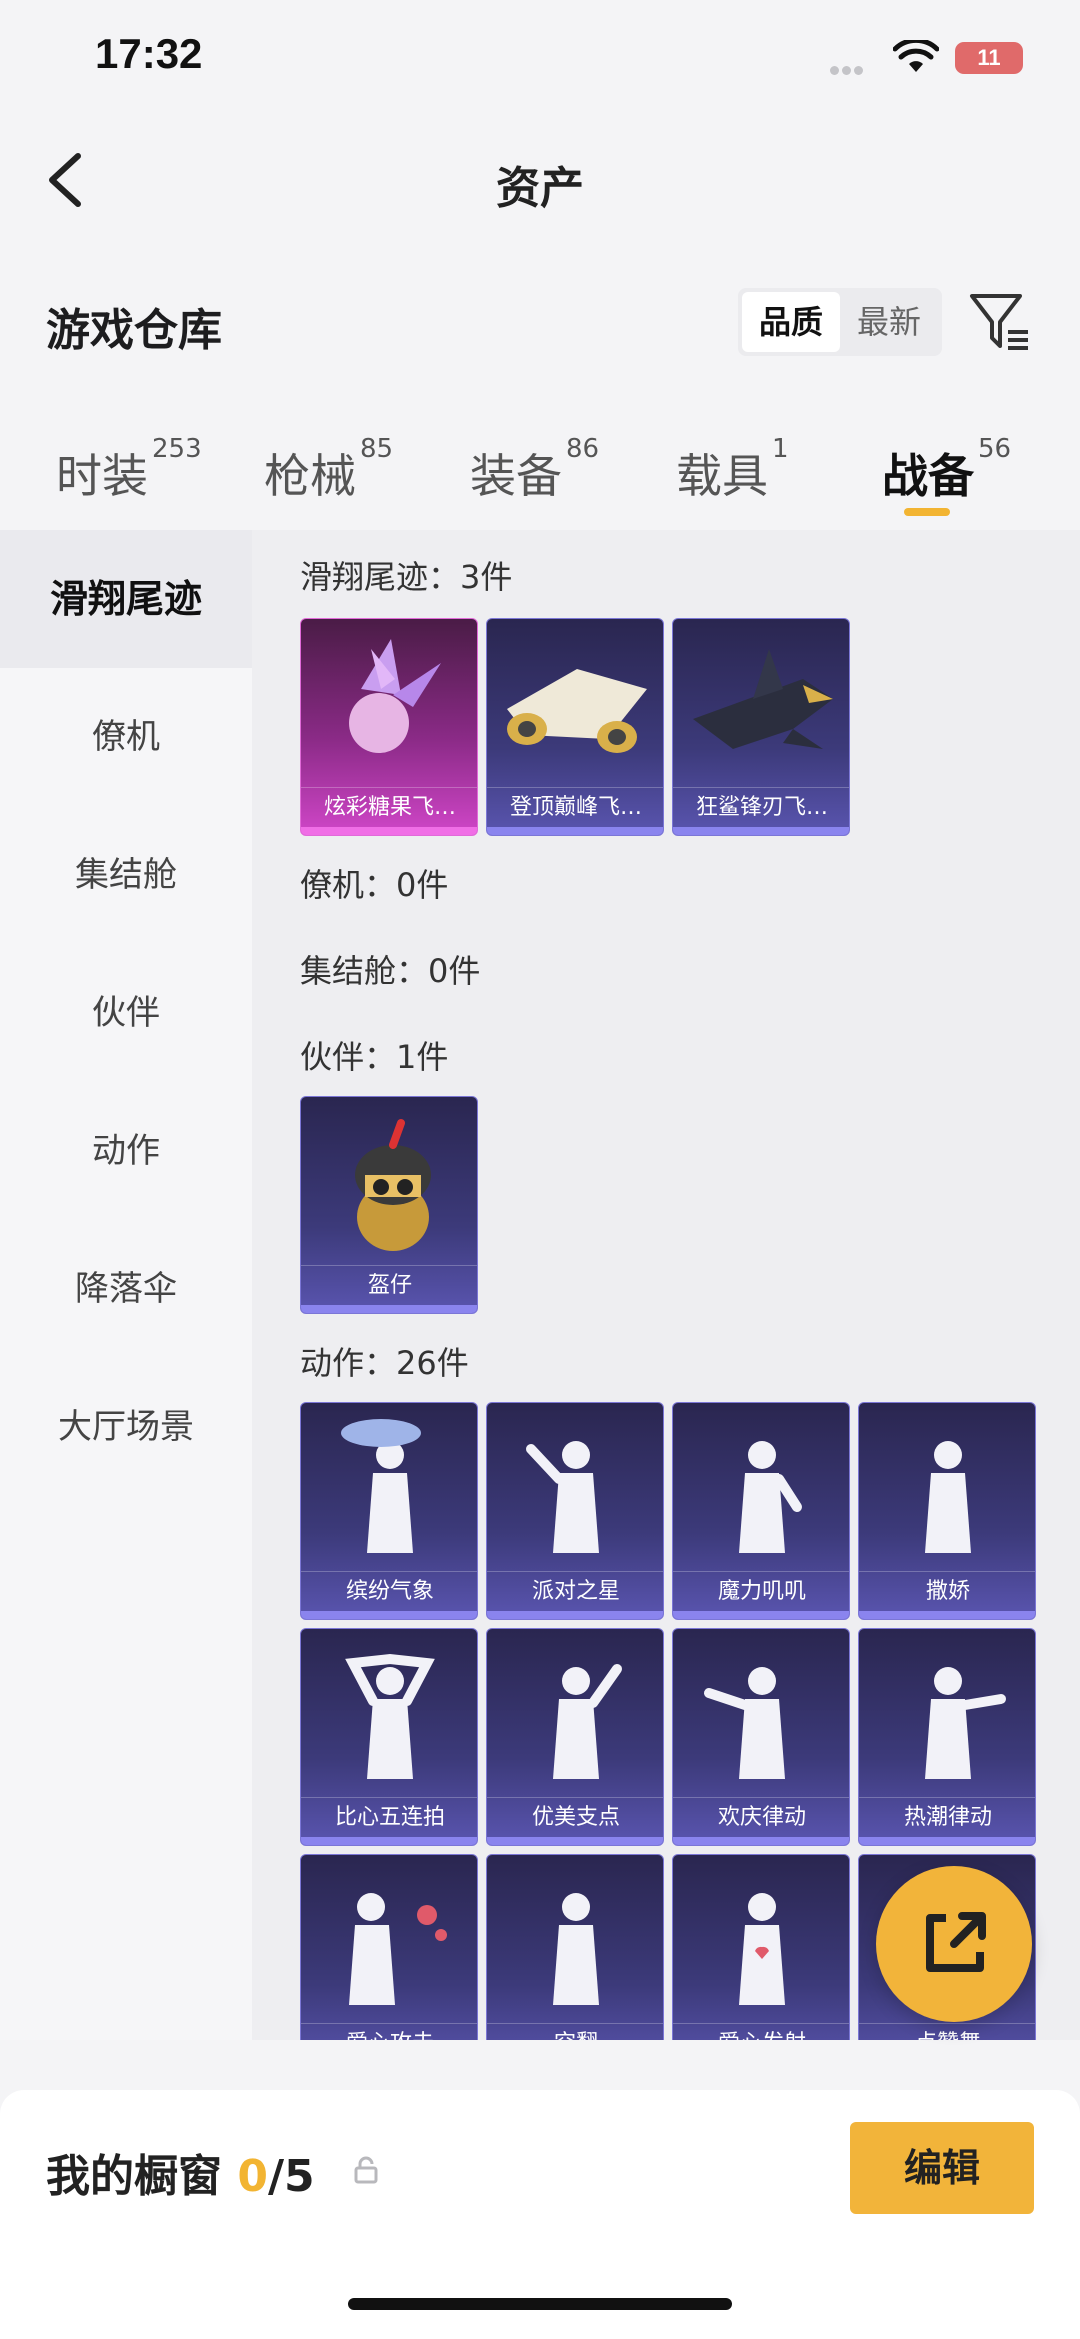  I want to click on item-card: 爱心发射, so click(761, 1947).